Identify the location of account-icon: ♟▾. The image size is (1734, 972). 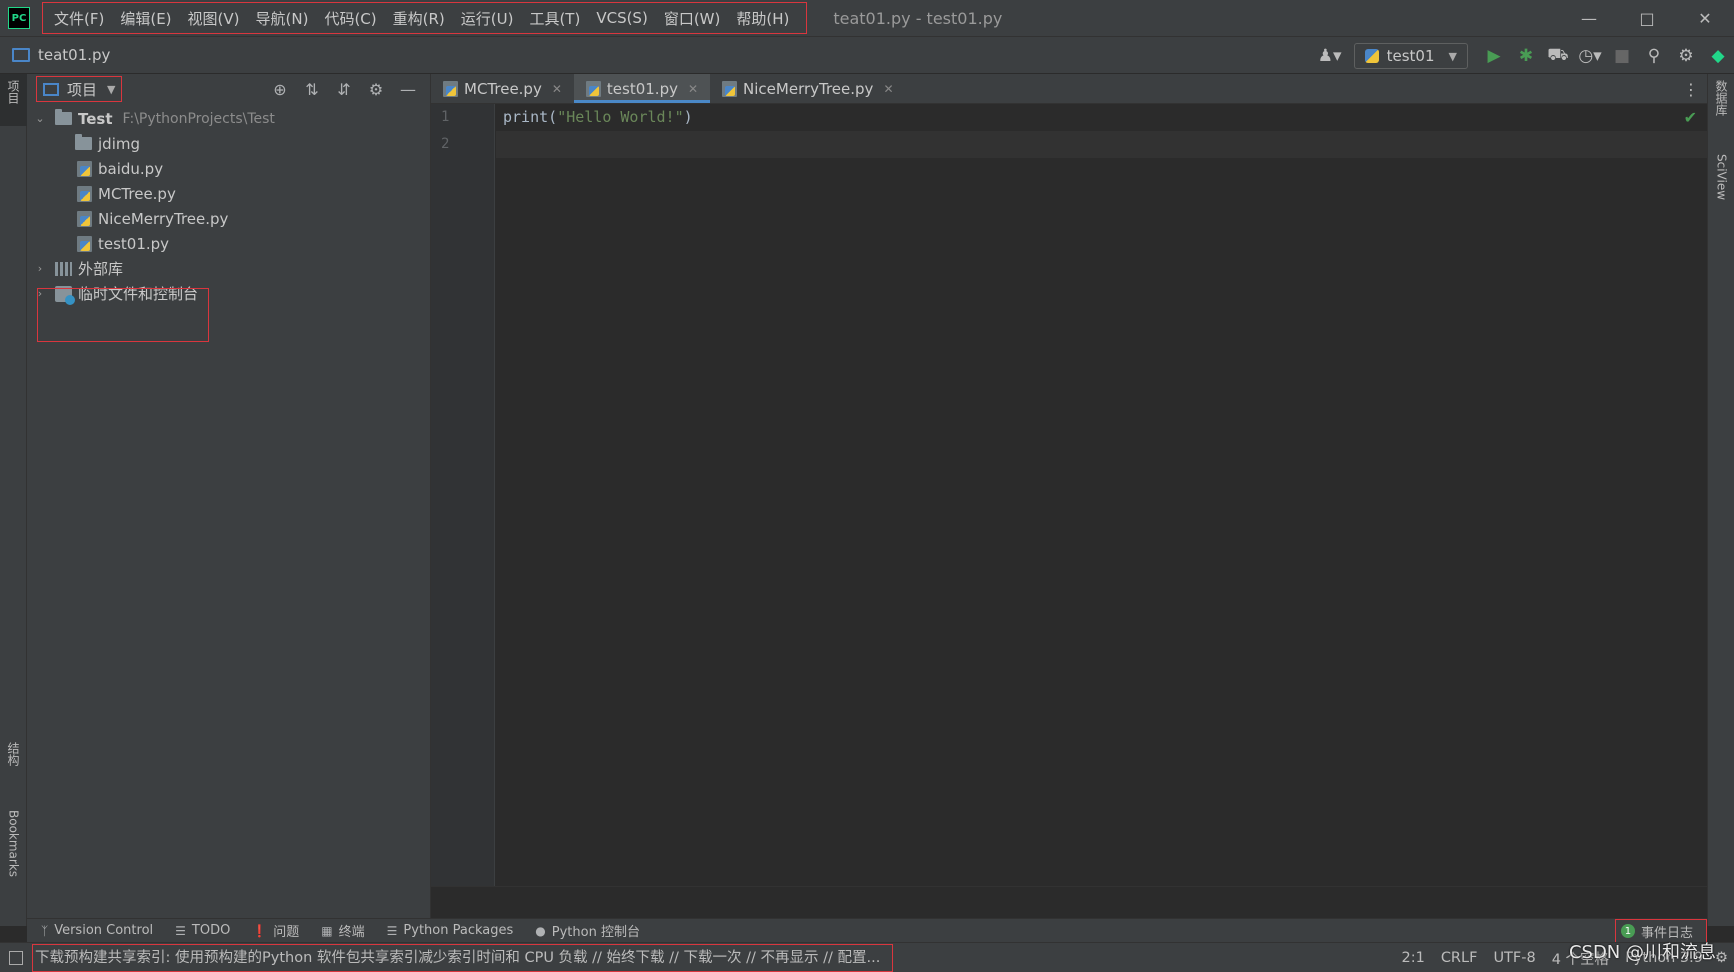
(1330, 56).